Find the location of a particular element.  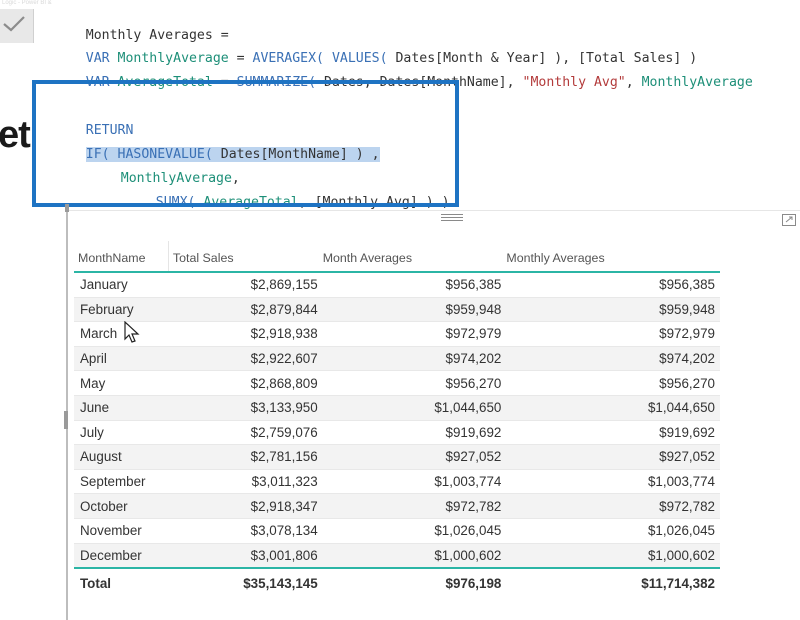

total-label: Total is located at coordinates (121, 582).